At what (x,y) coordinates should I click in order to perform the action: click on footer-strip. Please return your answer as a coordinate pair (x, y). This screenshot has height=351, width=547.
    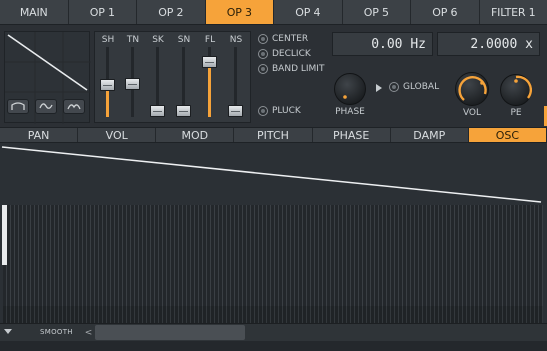
    Looking at the image, I should click on (273, 346).